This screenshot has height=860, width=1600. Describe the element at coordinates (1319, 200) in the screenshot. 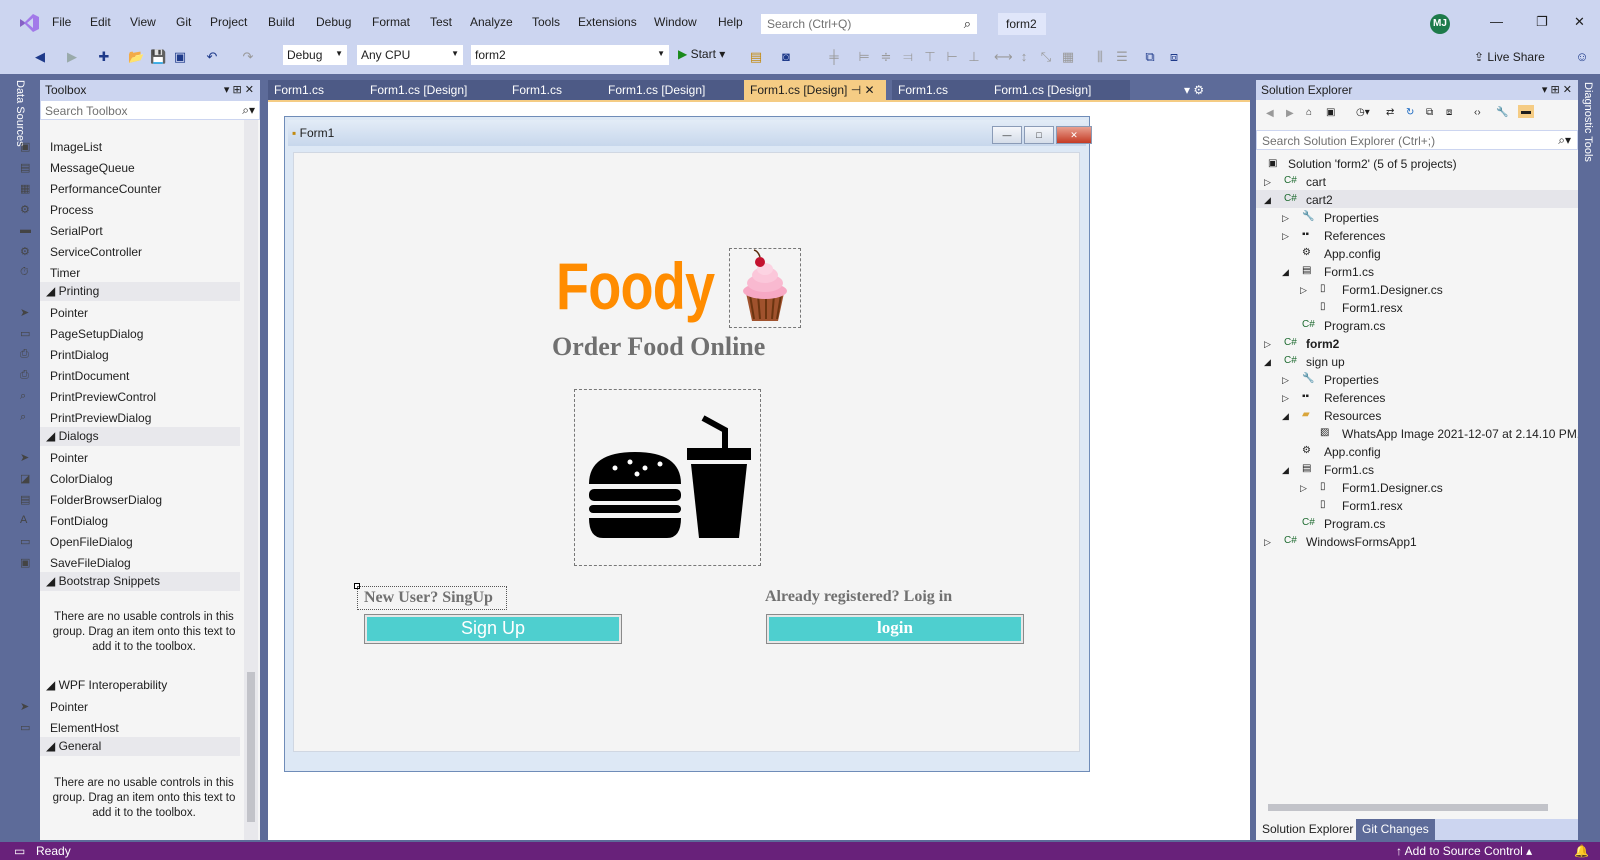

I see `tree-node-project: cart2` at that location.